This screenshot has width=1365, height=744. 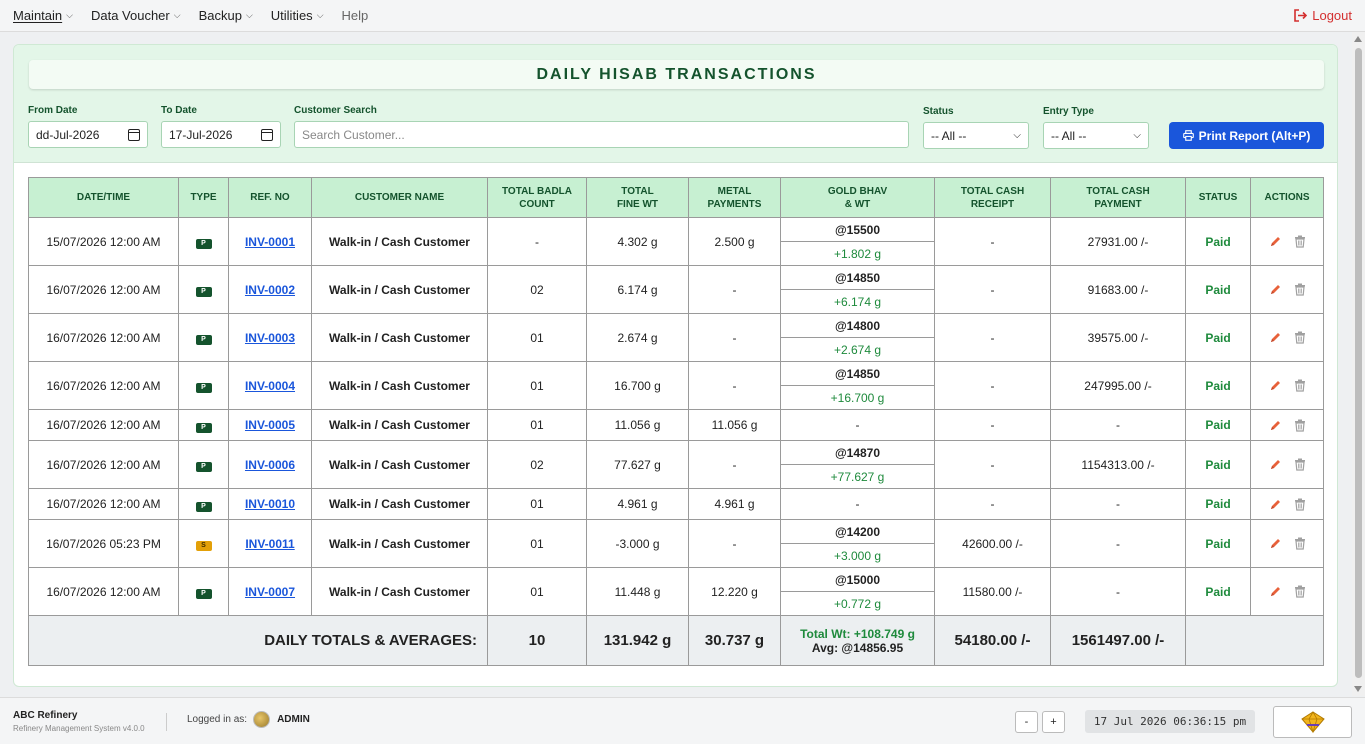 I want to click on app-logo-button, so click(x=1312, y=722).